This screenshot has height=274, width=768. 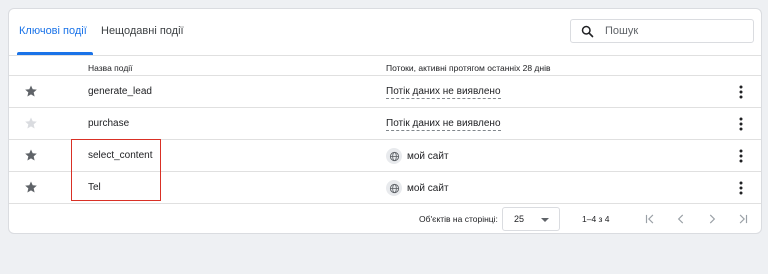 What do you see at coordinates (675, 31) in the screenshot?
I see `search-input` at bounding box center [675, 31].